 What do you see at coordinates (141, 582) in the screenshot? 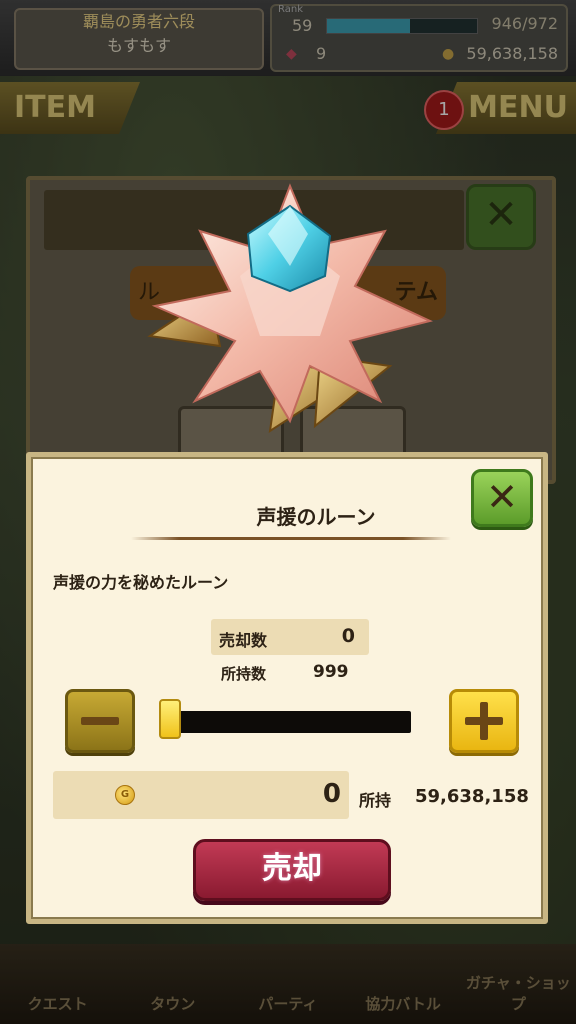
I see `item-description: 声援の力を秘めたルーン` at bounding box center [141, 582].